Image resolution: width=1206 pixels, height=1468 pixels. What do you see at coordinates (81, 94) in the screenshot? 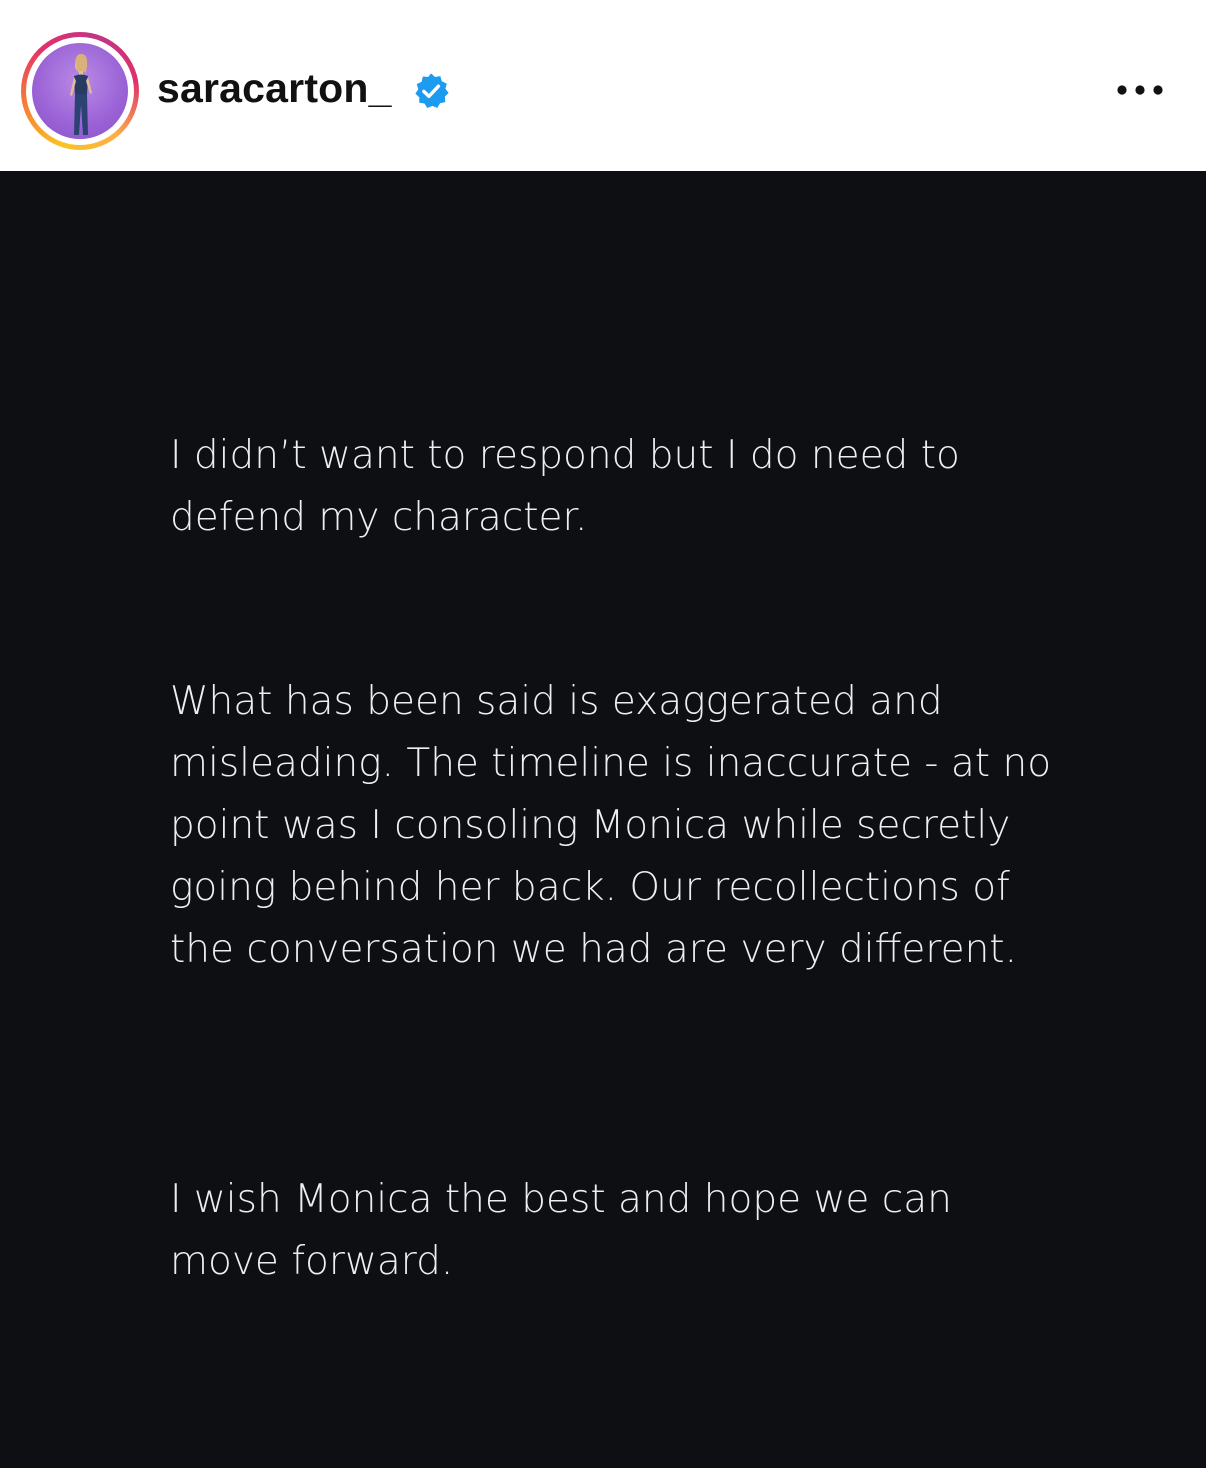
I see `profile-photo-icon` at bounding box center [81, 94].